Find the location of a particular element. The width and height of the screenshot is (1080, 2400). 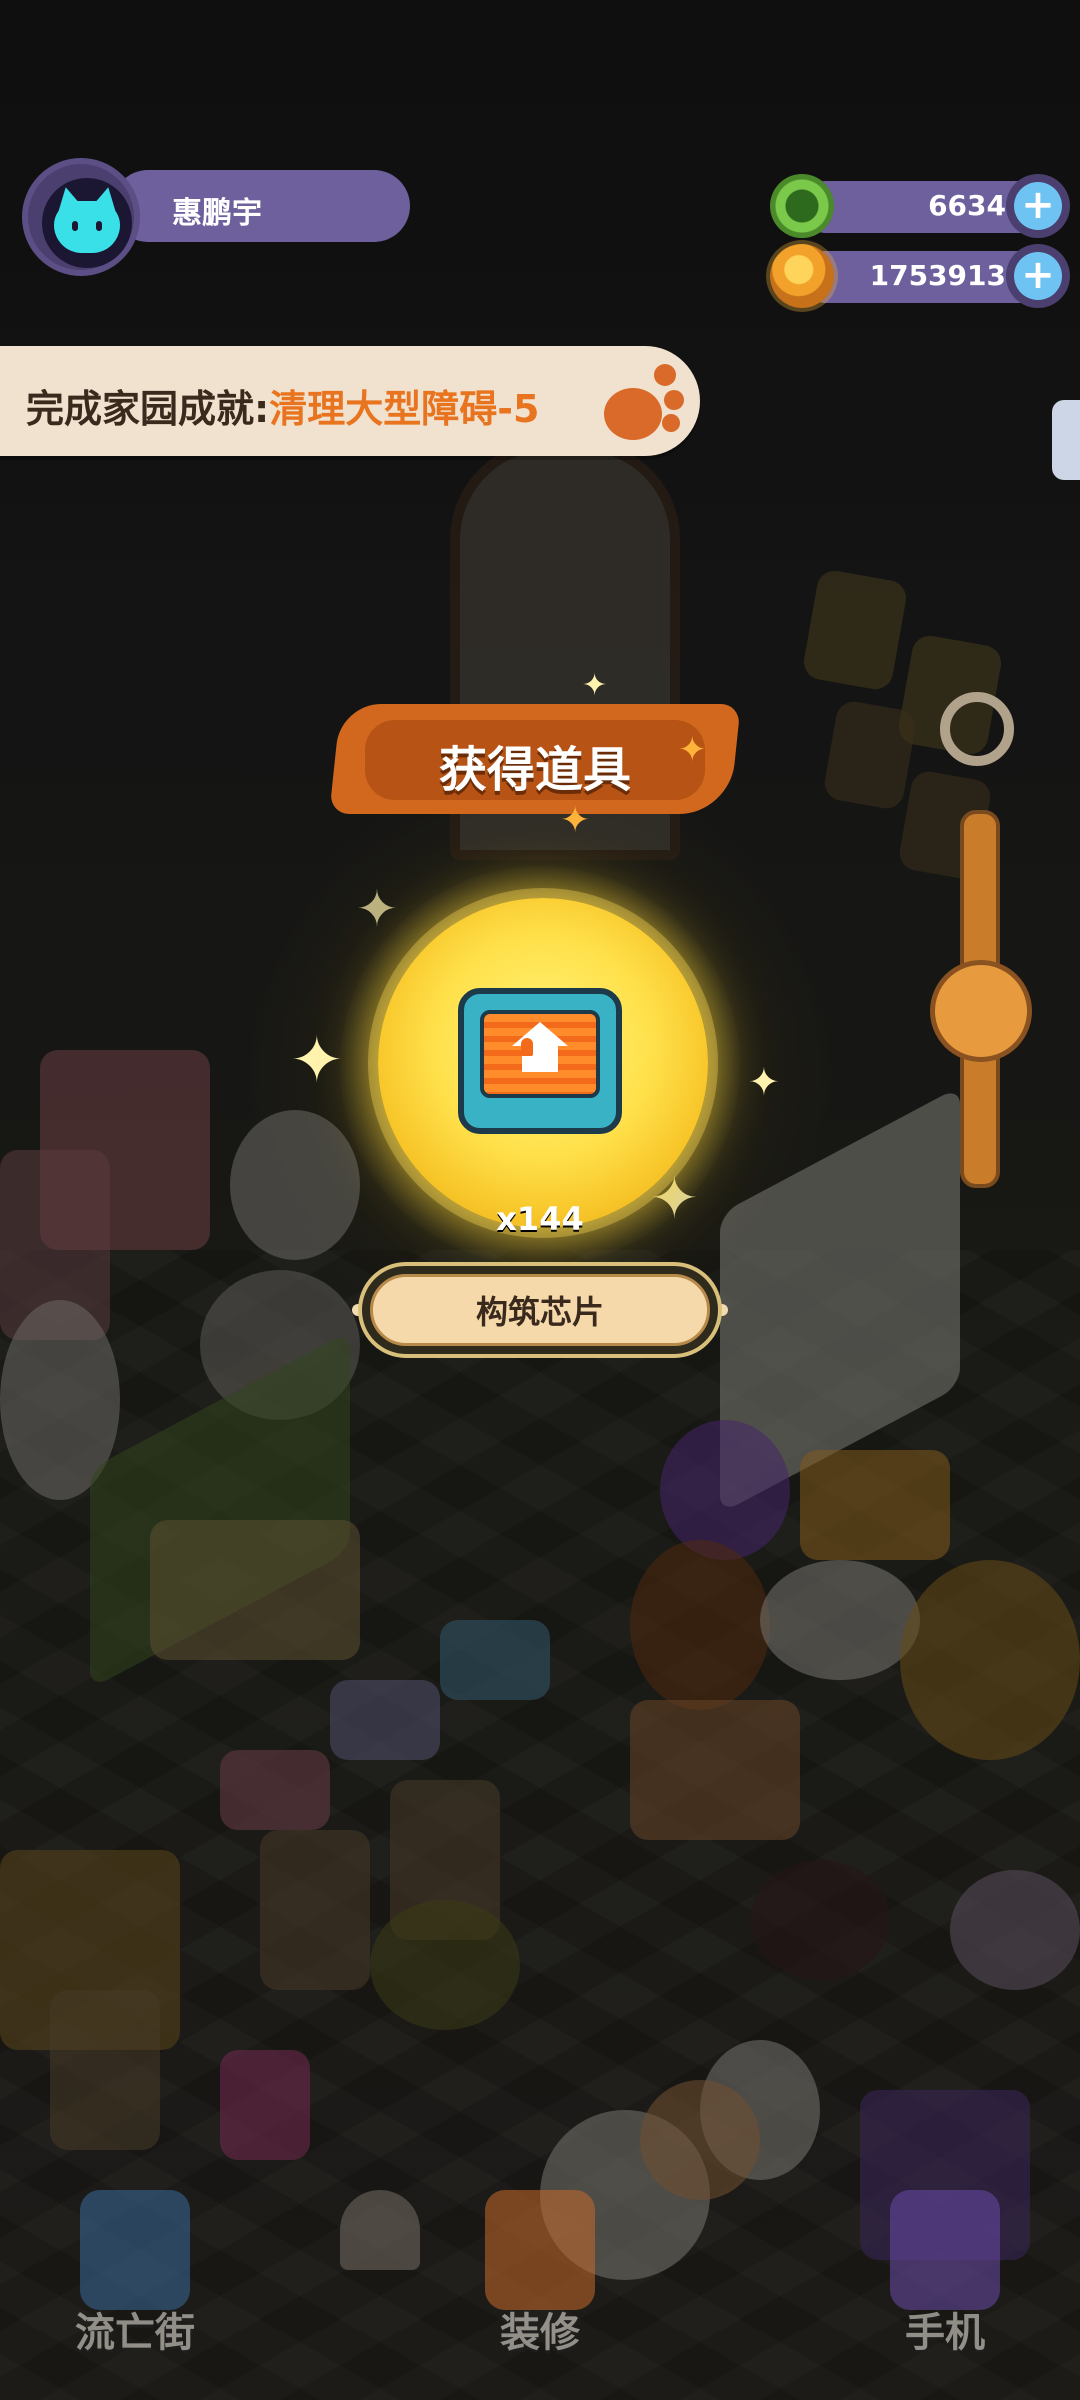

green-gem-coin-icon is located at coordinates (802, 206).